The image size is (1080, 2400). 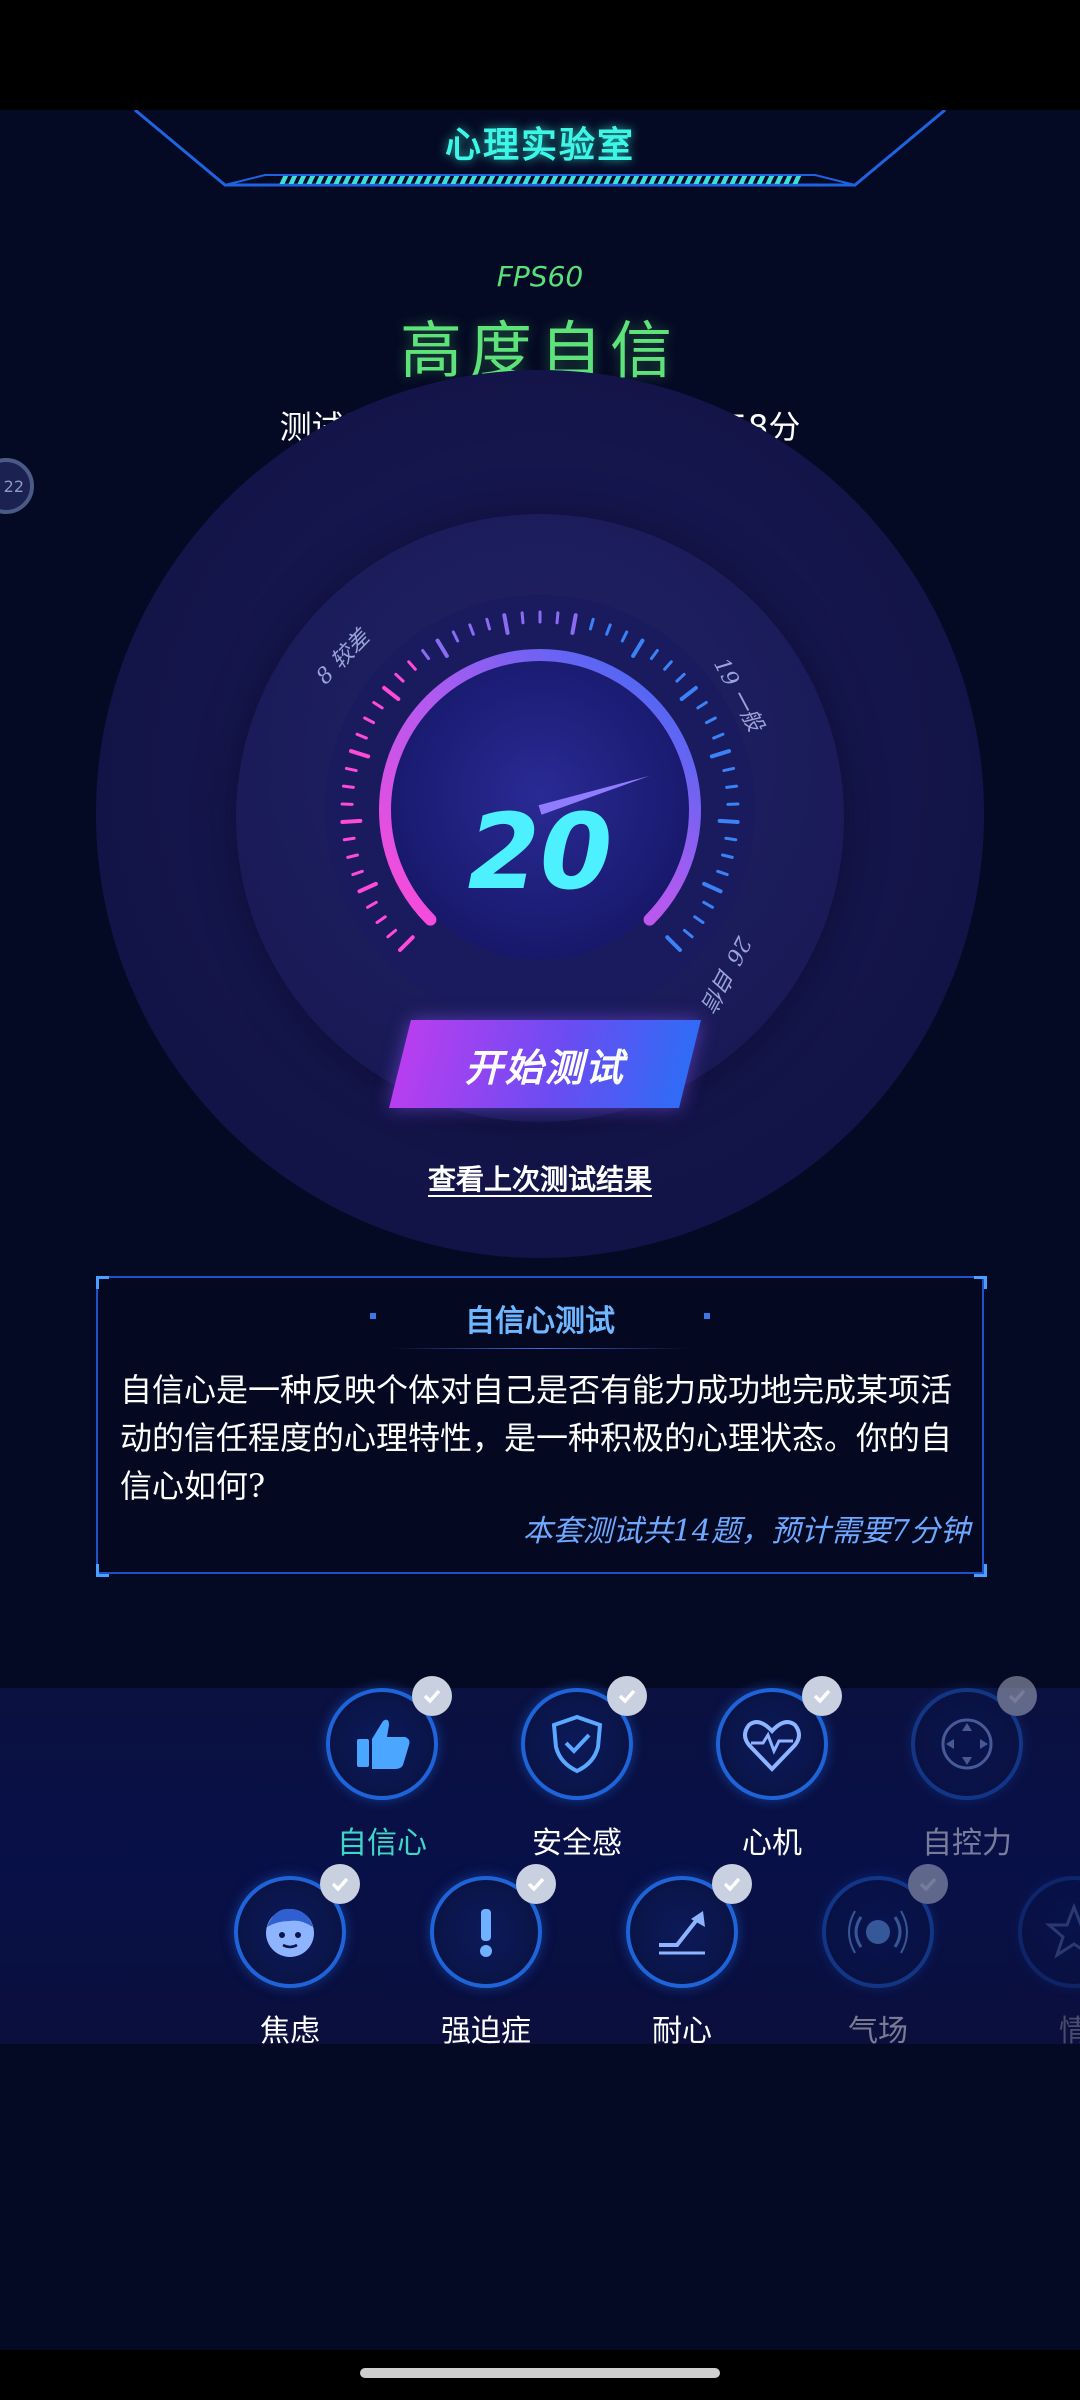 What do you see at coordinates (878, 1932) in the screenshot?
I see `aura-icon` at bounding box center [878, 1932].